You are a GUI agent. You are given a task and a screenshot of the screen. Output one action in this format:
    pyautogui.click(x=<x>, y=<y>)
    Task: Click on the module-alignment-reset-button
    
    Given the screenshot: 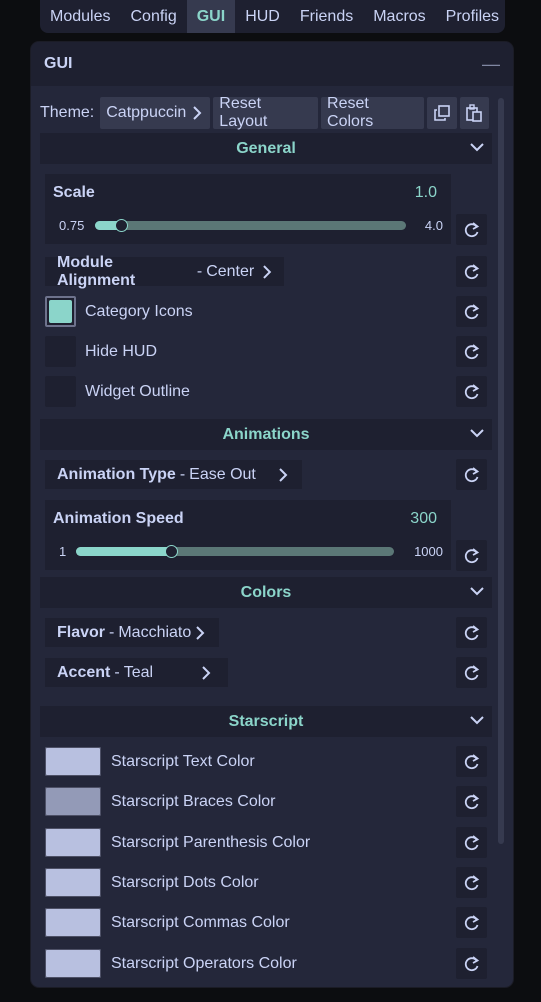 What is the action you would take?
    pyautogui.click(x=471, y=271)
    